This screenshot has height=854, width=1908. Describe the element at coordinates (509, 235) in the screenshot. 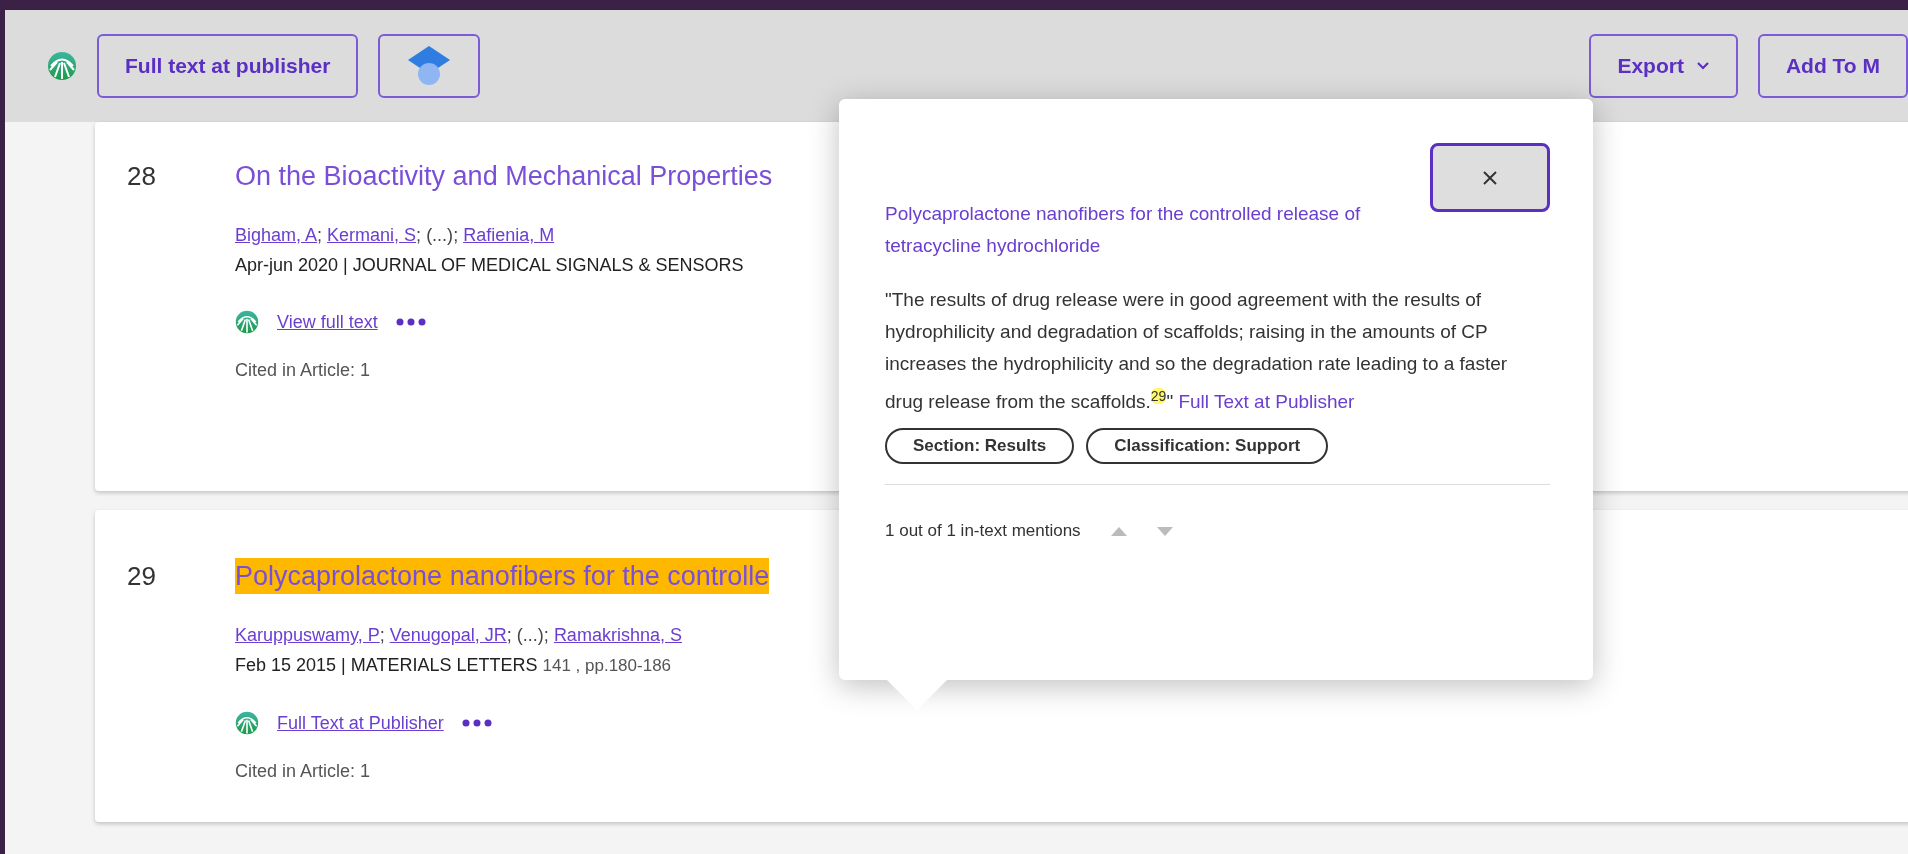

I see `author-link: Rafienia, M` at that location.